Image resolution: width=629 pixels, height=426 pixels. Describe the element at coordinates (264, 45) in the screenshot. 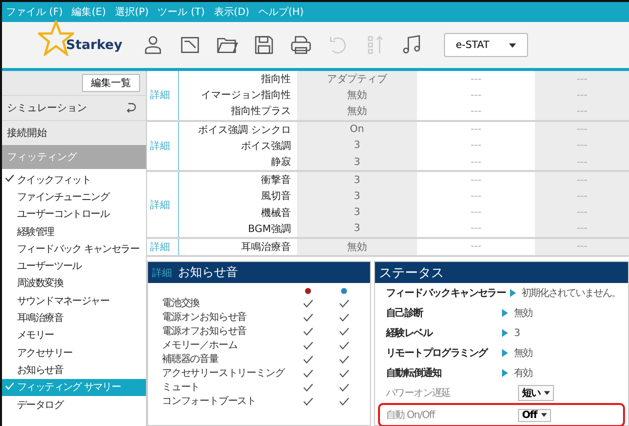

I see `save-icon` at that location.